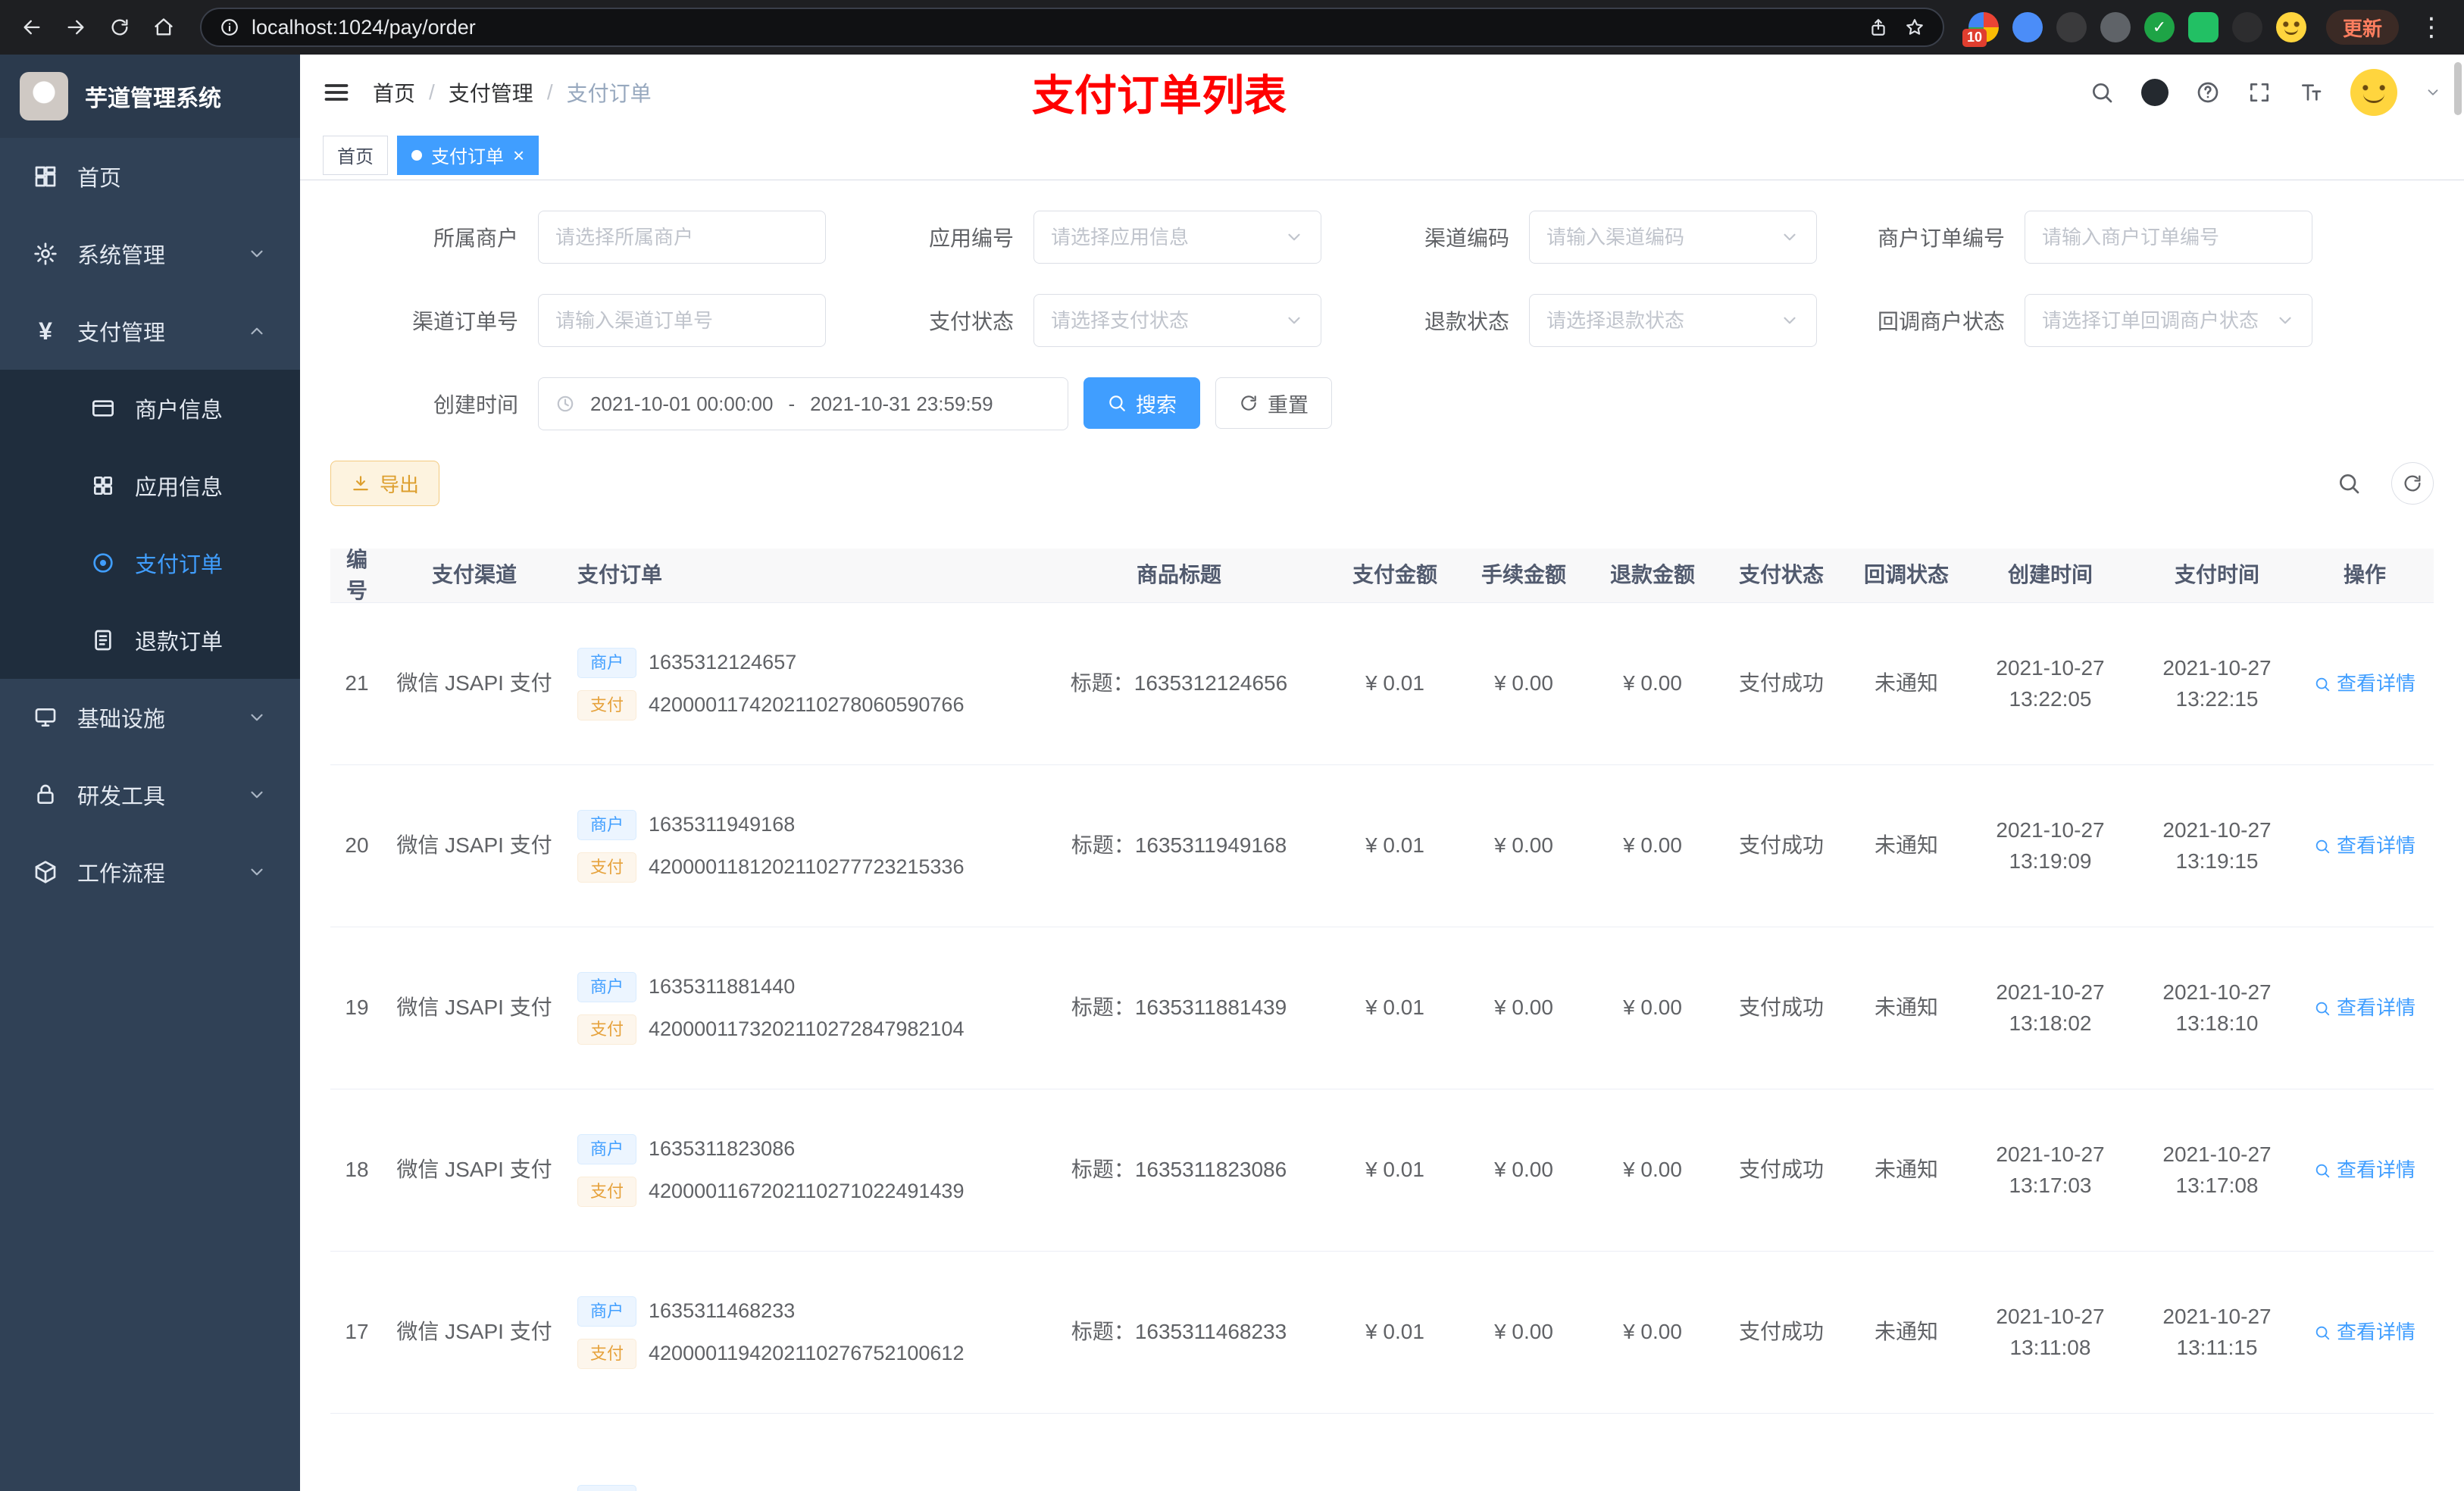 This screenshot has height=1491, width=2464. I want to click on cell-id: 18, so click(357, 1170).